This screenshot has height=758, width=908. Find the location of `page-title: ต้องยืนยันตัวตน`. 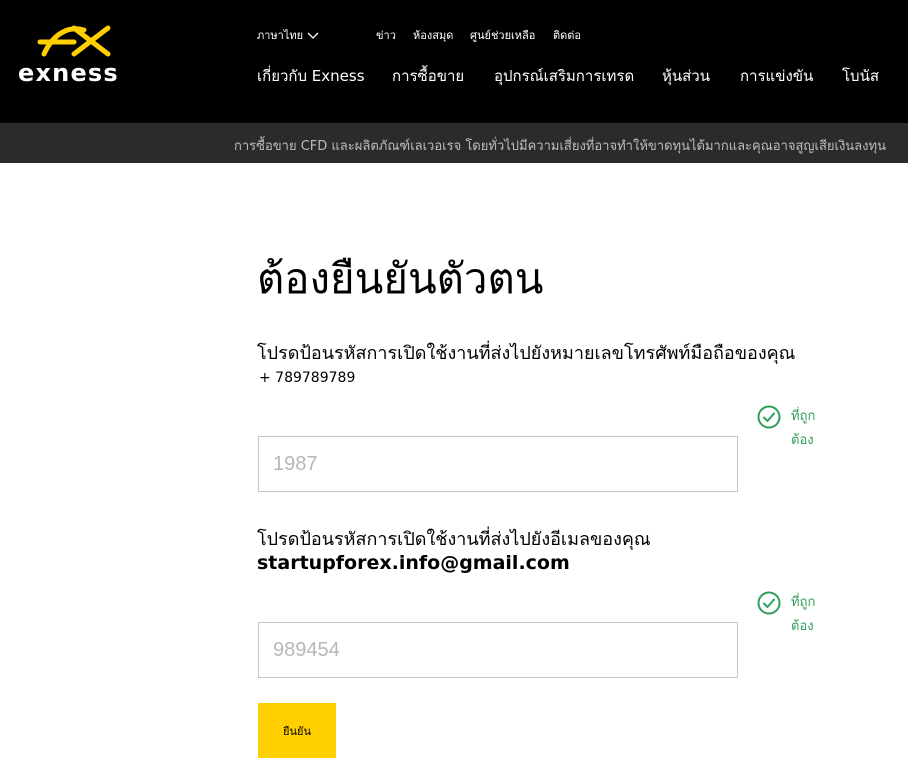

page-title: ต้องยืนยันตัวตน is located at coordinates (400, 278).